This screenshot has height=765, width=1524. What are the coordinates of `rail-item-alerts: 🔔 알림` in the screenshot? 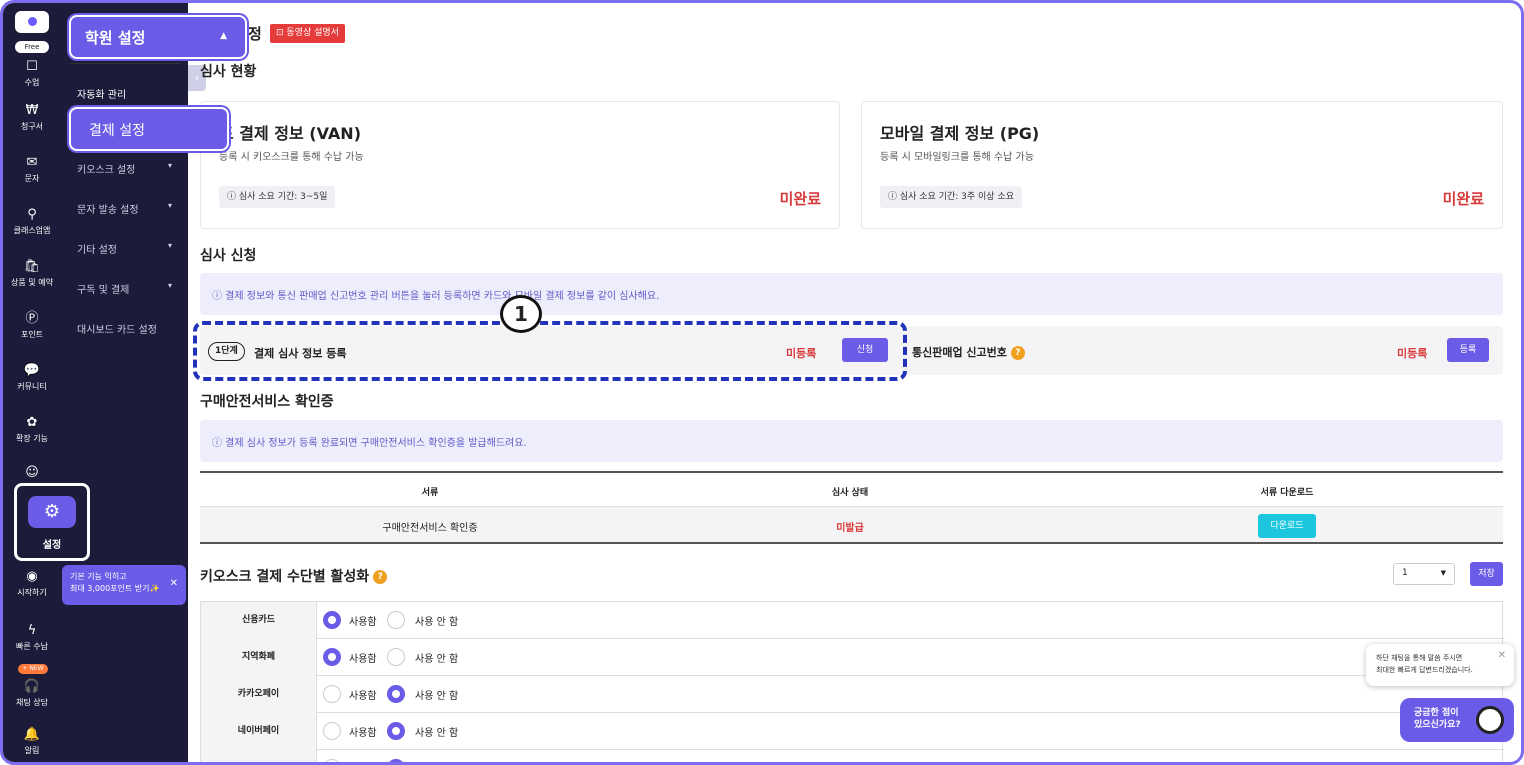 It's located at (32, 741).